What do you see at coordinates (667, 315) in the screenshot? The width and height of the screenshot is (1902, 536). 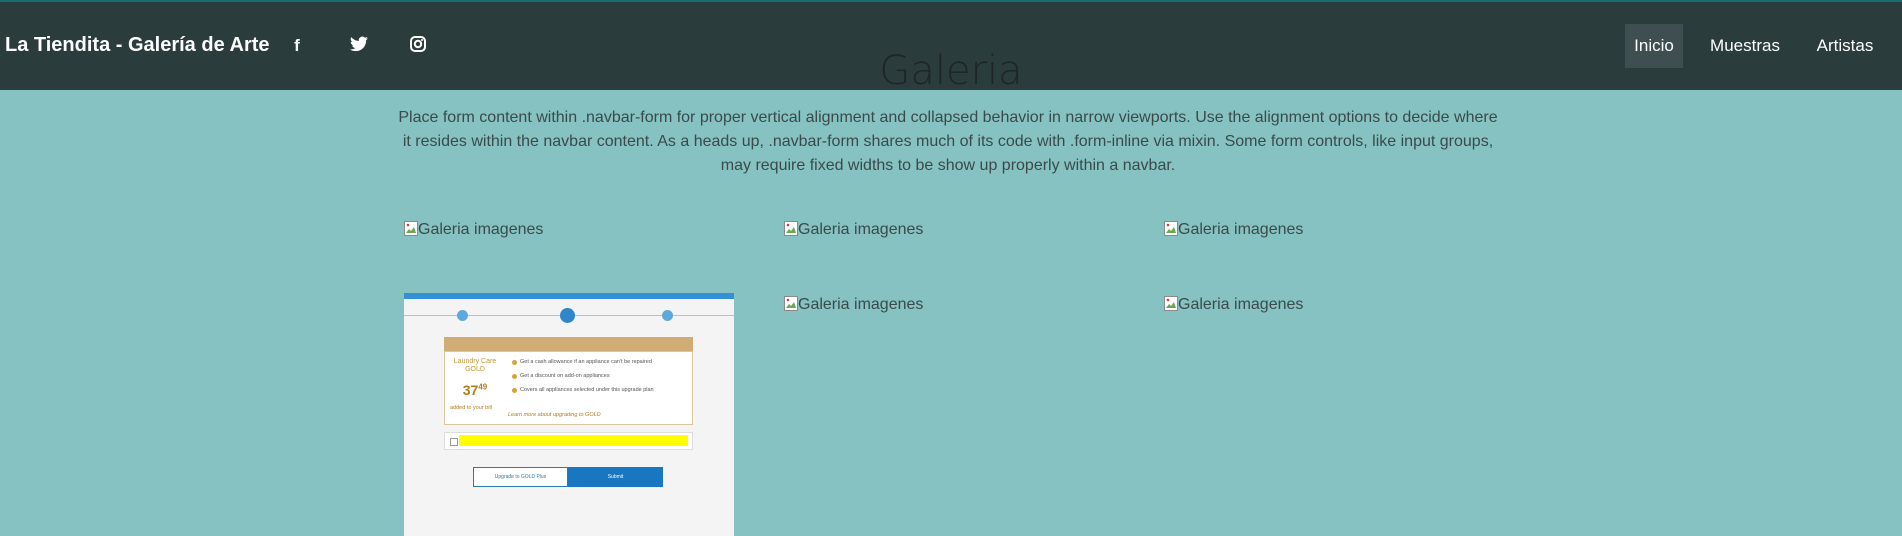 I see `step-next-icon` at bounding box center [667, 315].